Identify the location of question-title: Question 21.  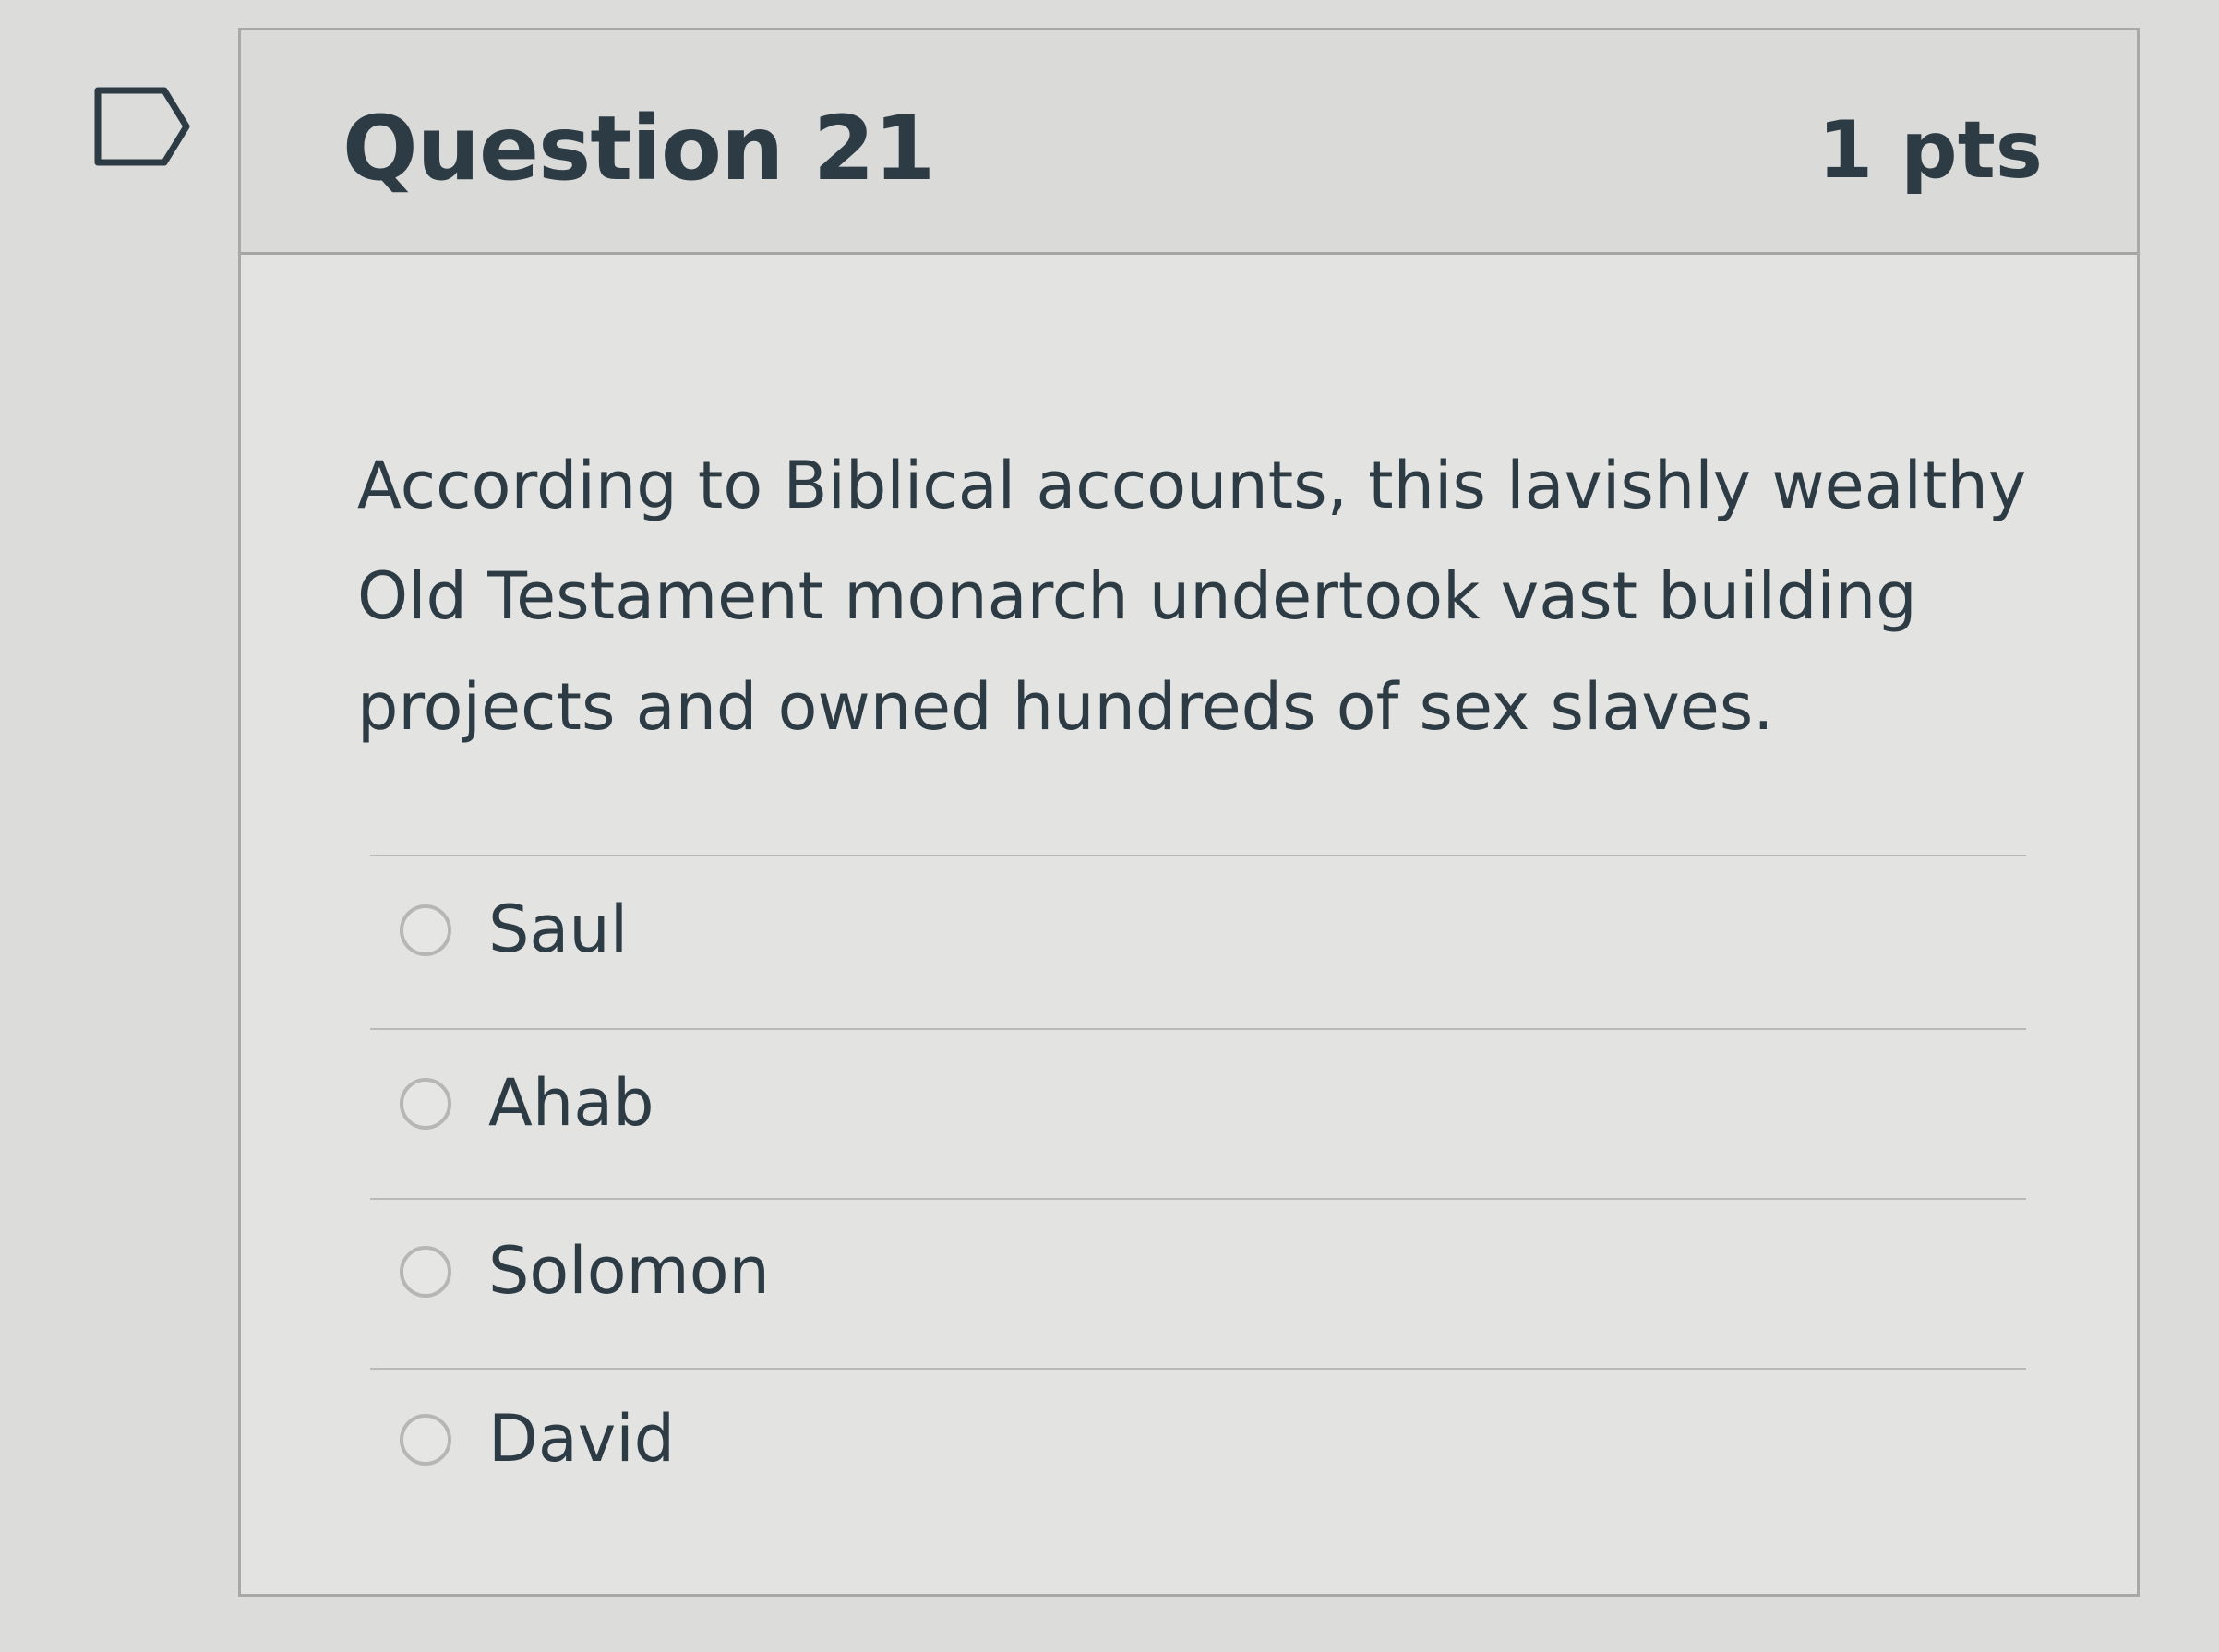
(638, 149).